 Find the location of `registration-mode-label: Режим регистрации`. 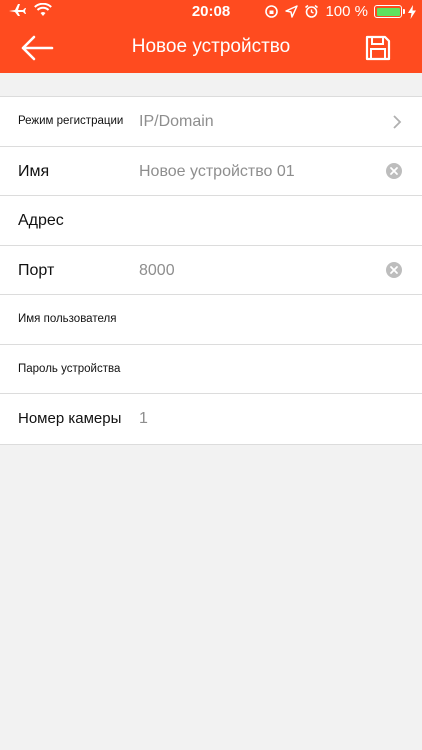

registration-mode-label: Режим регистрации is located at coordinates (71, 121).